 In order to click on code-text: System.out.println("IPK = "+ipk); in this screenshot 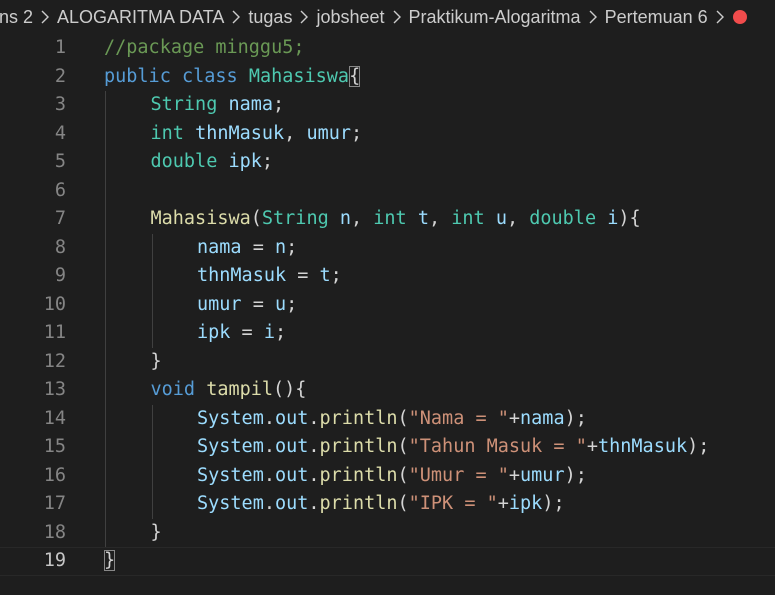, I will do `click(381, 504)`.